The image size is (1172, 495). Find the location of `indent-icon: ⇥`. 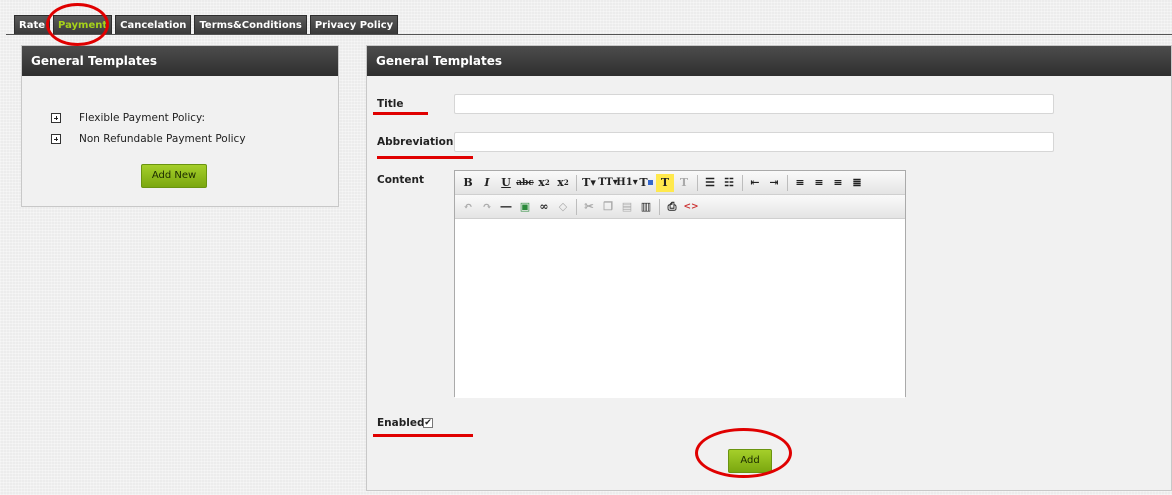

indent-icon: ⇥ is located at coordinates (774, 183).